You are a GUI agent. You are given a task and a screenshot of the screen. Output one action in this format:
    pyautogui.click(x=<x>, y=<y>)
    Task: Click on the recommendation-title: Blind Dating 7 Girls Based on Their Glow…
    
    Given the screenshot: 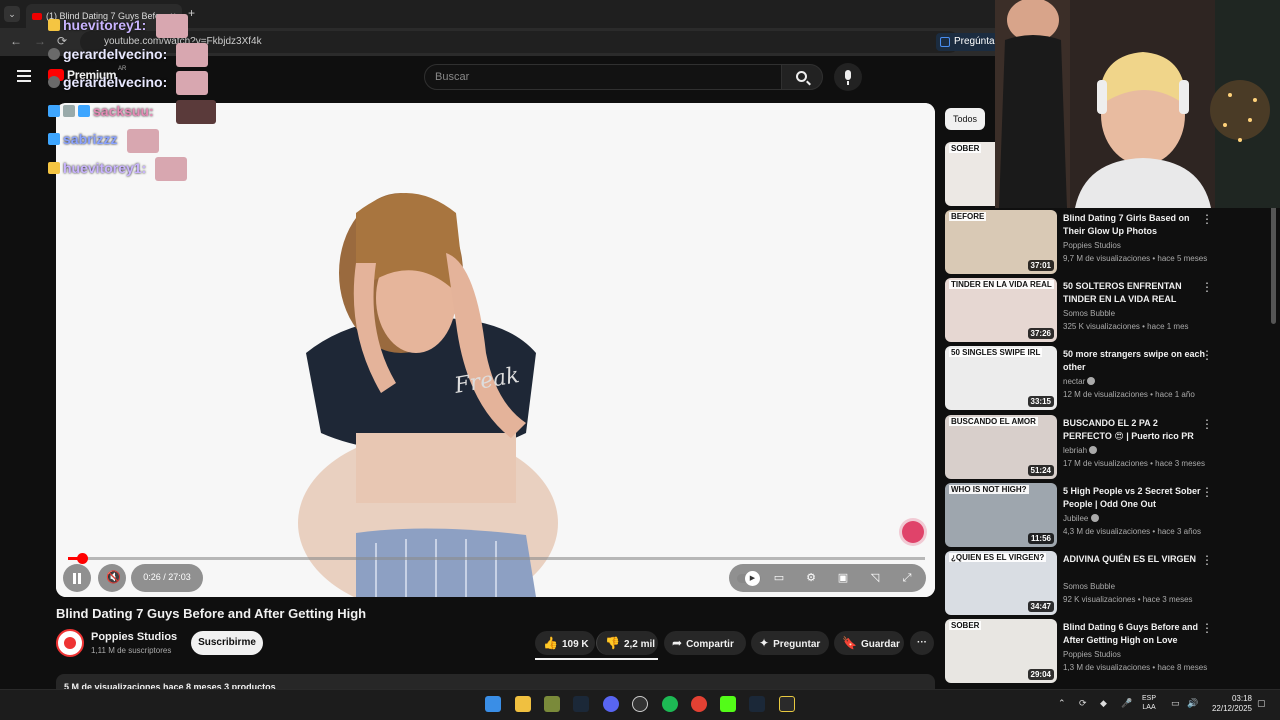 What is the action you would take?
    pyautogui.click(x=1135, y=225)
    